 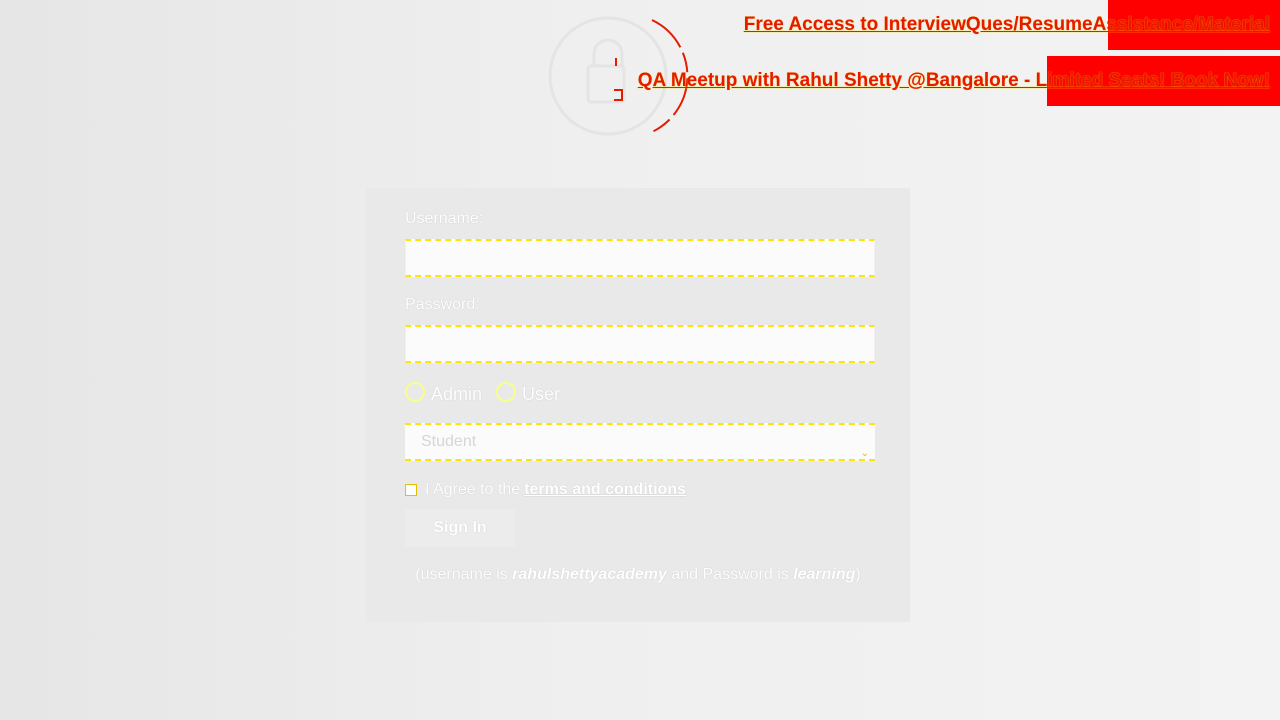 What do you see at coordinates (411, 490) in the screenshot?
I see `terms-checkbox` at bounding box center [411, 490].